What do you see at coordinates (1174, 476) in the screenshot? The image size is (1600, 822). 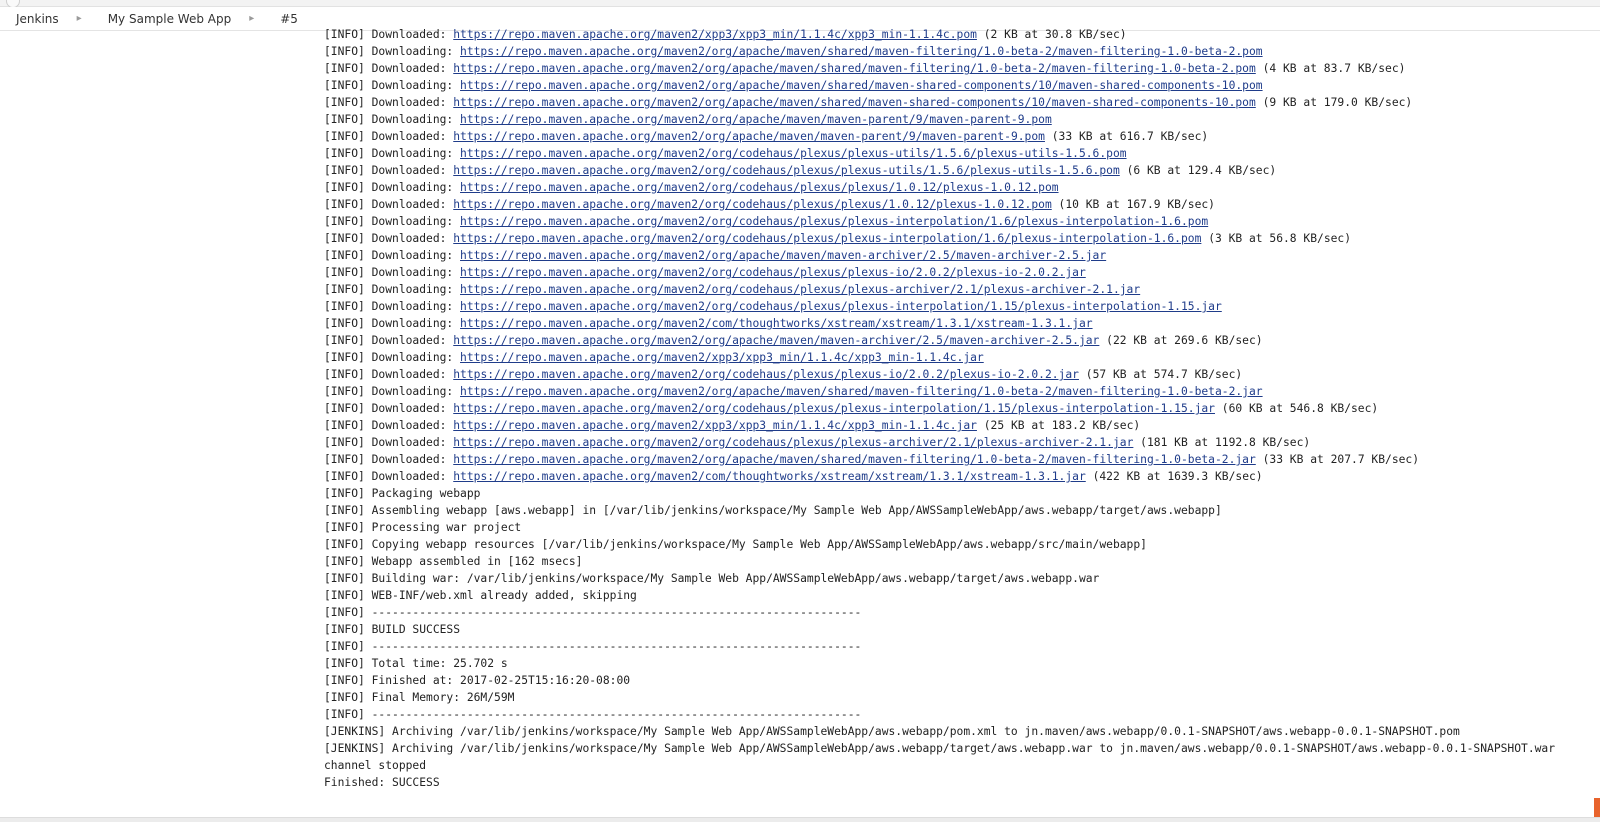 I see `download-stats: (422 KB at 1639.3 KB/sec)` at bounding box center [1174, 476].